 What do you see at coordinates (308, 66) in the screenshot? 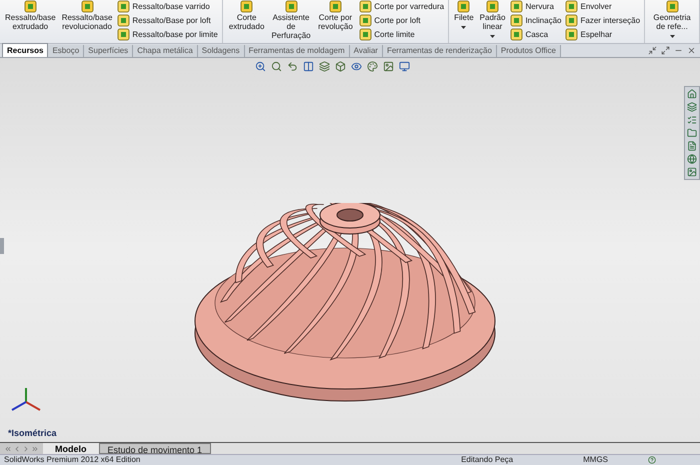
I see `columns-icon` at bounding box center [308, 66].